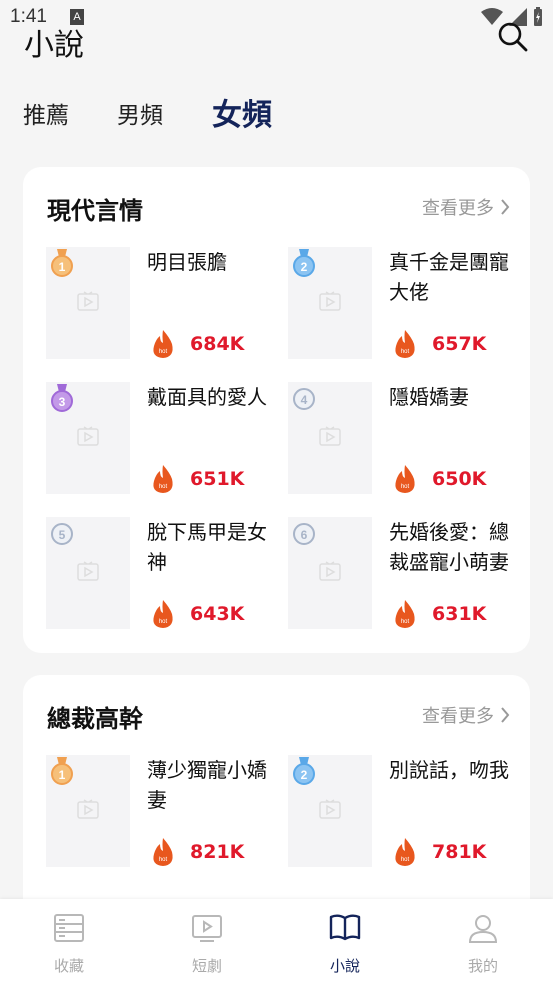 Image resolution: width=553 pixels, height=984 pixels. Describe the element at coordinates (217, 614) in the screenshot. I see `read-count: 643K` at that location.